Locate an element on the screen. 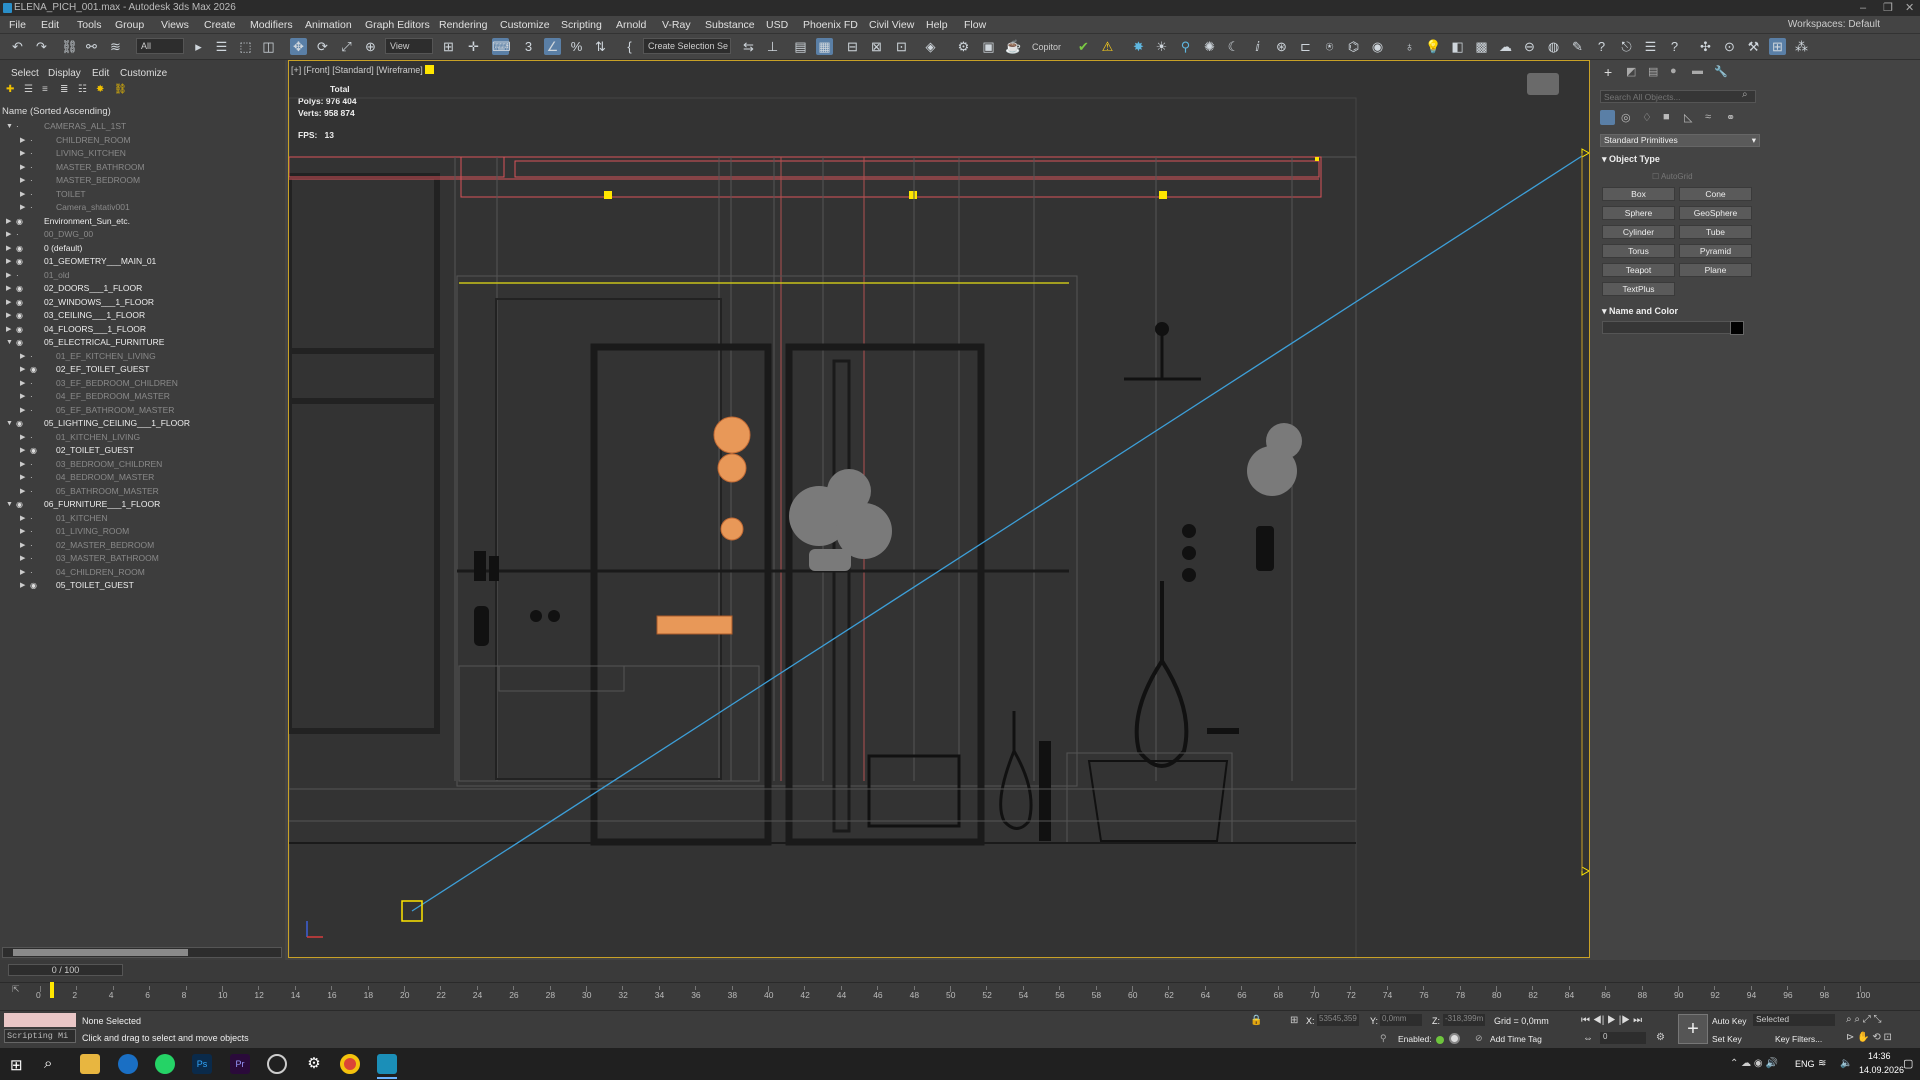 This screenshot has height=1080, width=1920. object-color-swatch is located at coordinates (1737, 328).